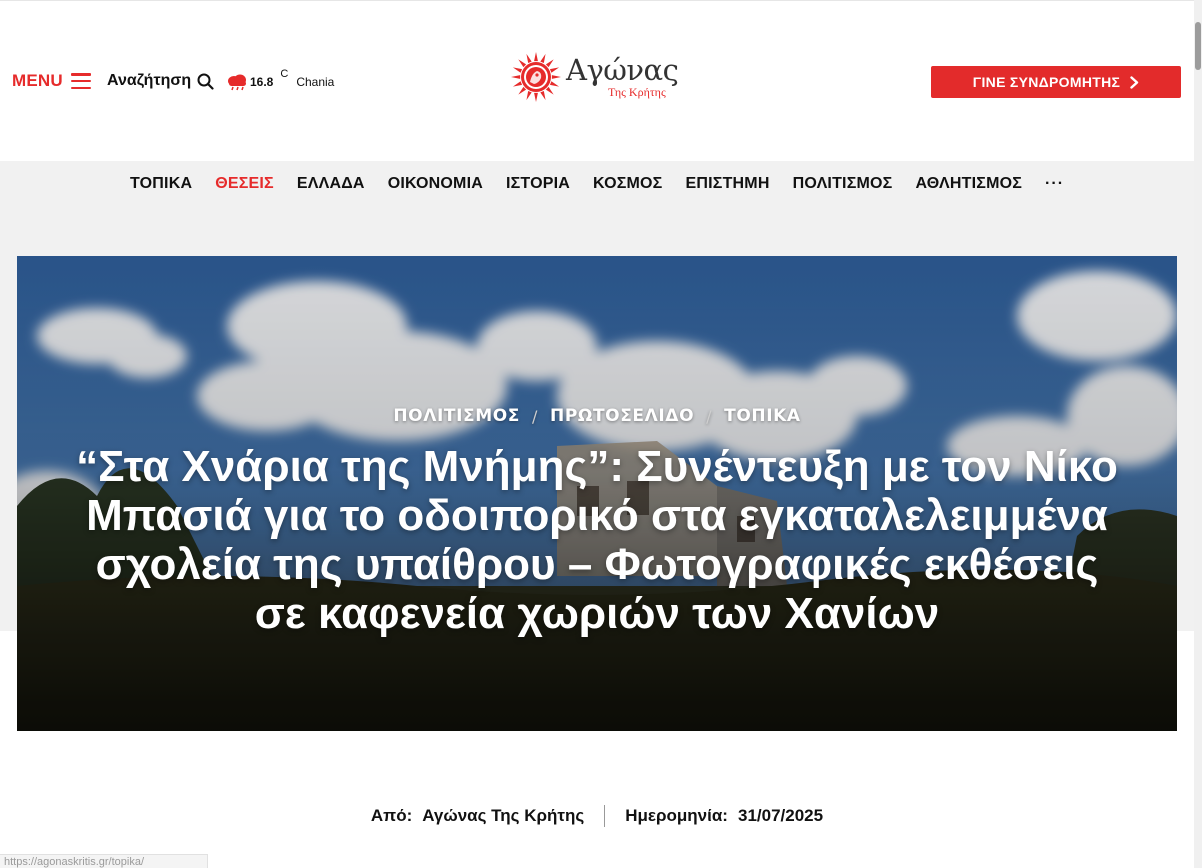 The width and height of the screenshot is (1202, 868). Describe the element at coordinates (622, 416) in the screenshot. I see `category-protoselido: ΠΡΩΤΟΣΕΛΙΔΟ` at that location.